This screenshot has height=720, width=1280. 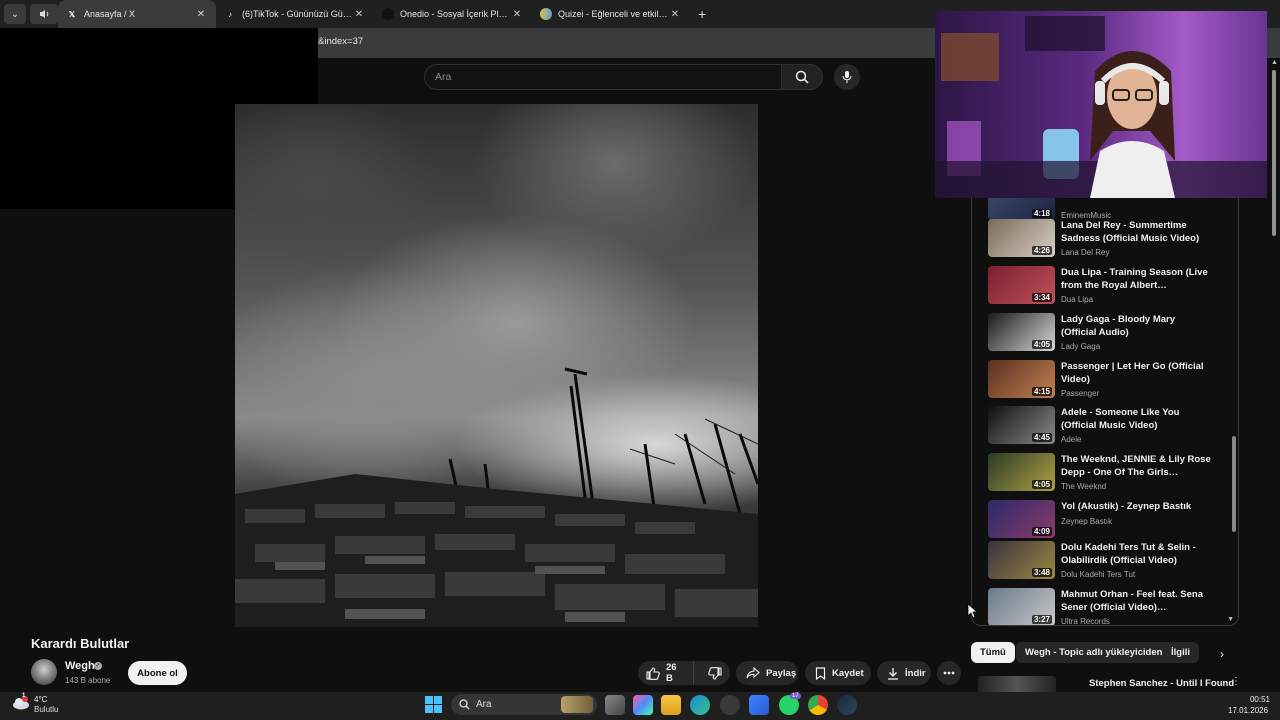 What do you see at coordinates (1162, 683) in the screenshot?
I see `video-title: Stephen Sanchez - Until I Found` at bounding box center [1162, 683].